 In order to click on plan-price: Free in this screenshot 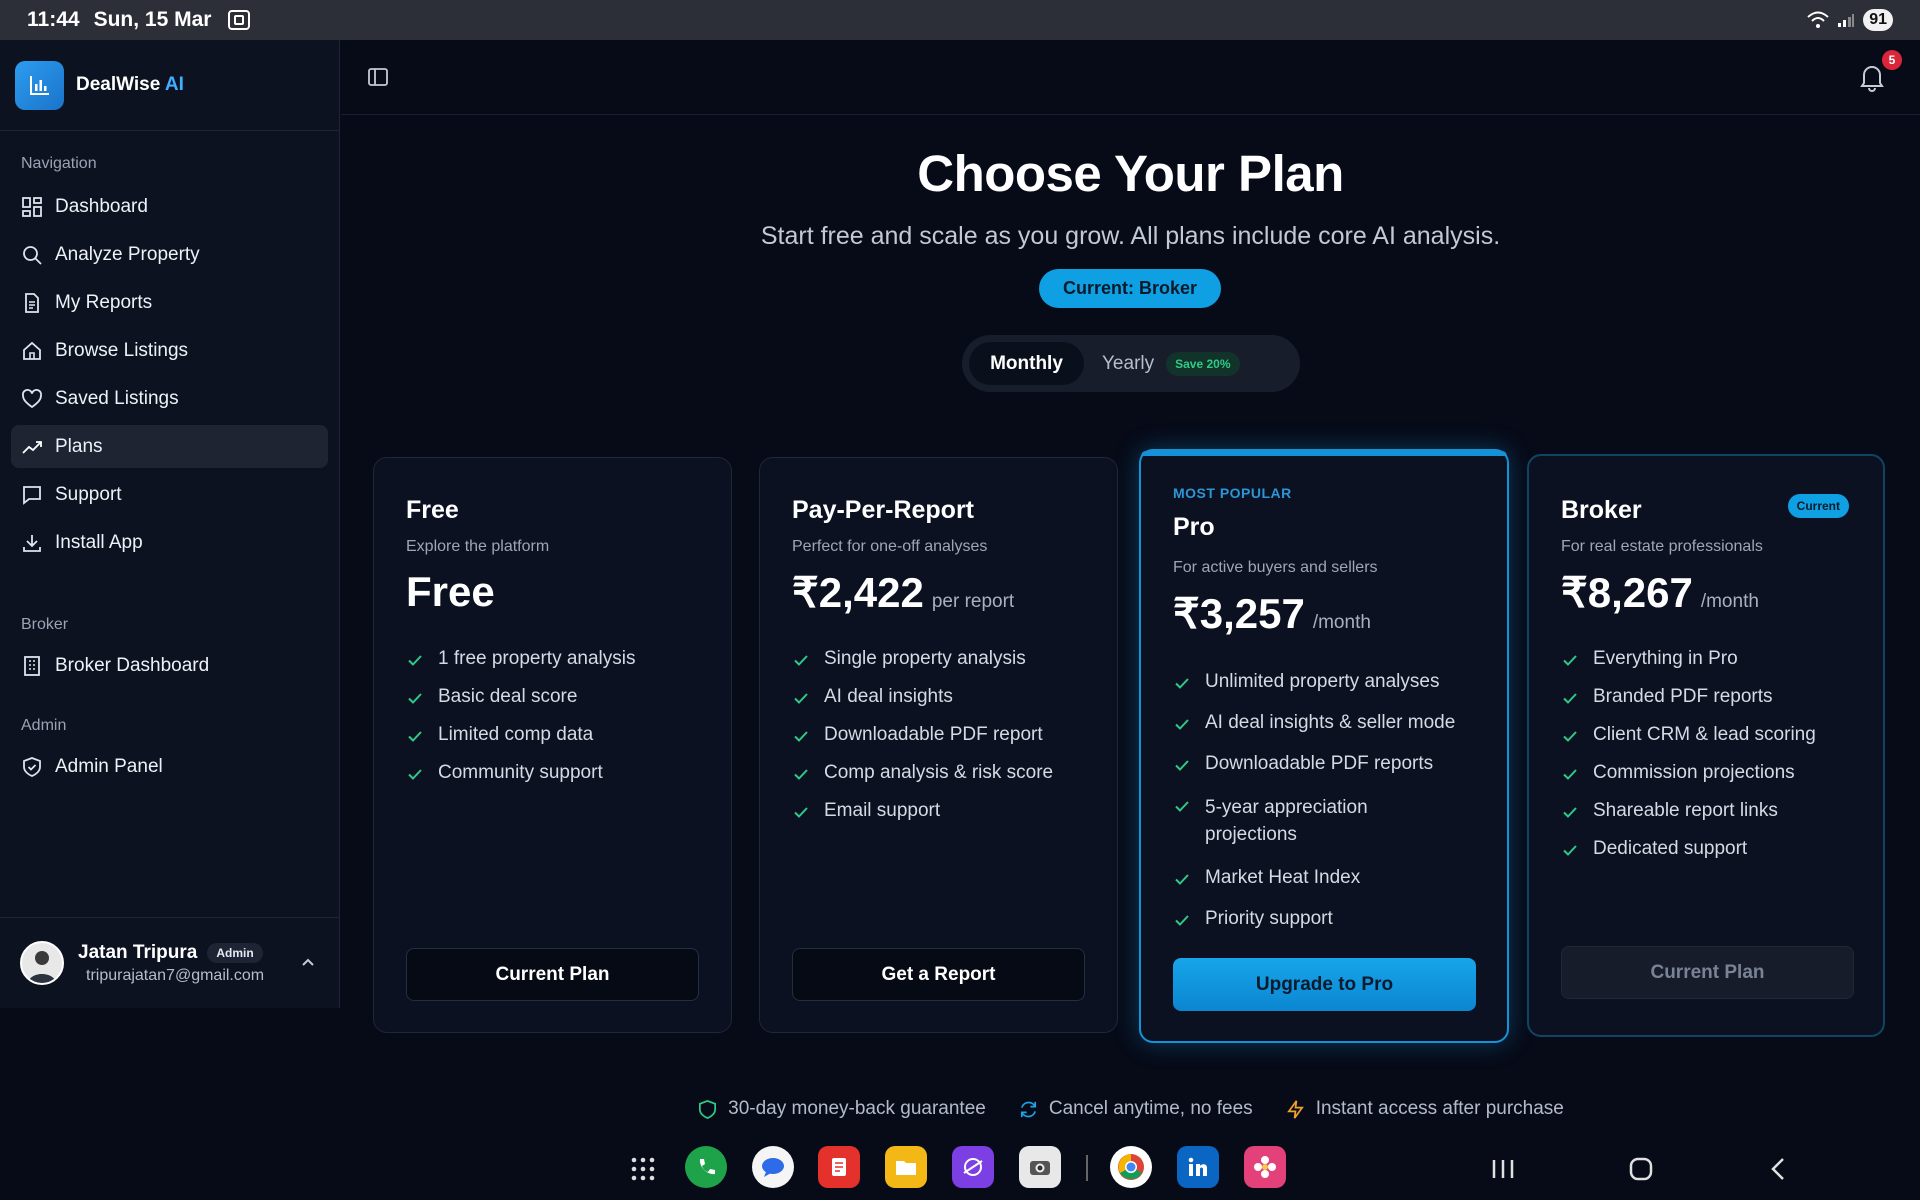, I will do `click(450, 592)`.